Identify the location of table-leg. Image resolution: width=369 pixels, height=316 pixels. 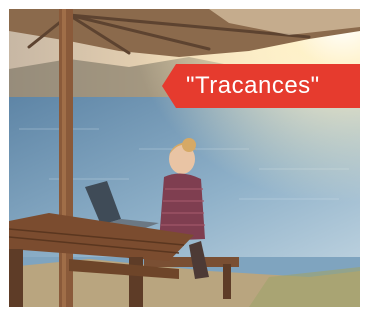
(136, 282).